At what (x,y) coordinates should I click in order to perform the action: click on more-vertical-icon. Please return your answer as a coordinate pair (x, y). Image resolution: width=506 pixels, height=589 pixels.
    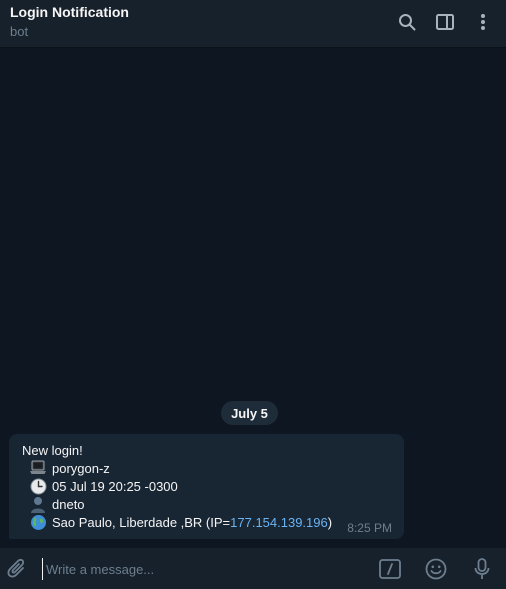
    Looking at the image, I should click on (483, 22).